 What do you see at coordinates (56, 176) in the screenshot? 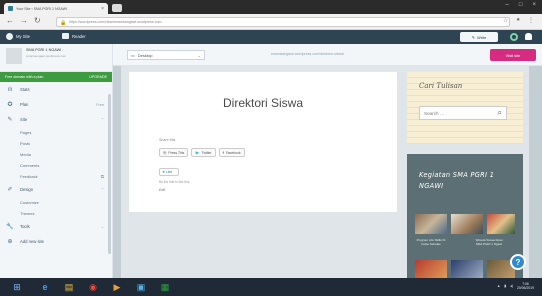
I see `sidebar-subitem-feedback: Feedback ⧉` at bounding box center [56, 176].